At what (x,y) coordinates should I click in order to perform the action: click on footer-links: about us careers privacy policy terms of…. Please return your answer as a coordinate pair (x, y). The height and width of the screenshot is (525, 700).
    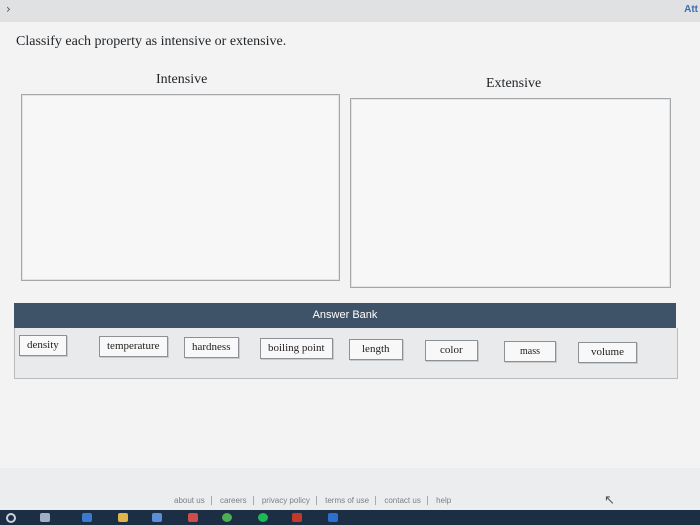
    Looking at the image, I should click on (318, 500).